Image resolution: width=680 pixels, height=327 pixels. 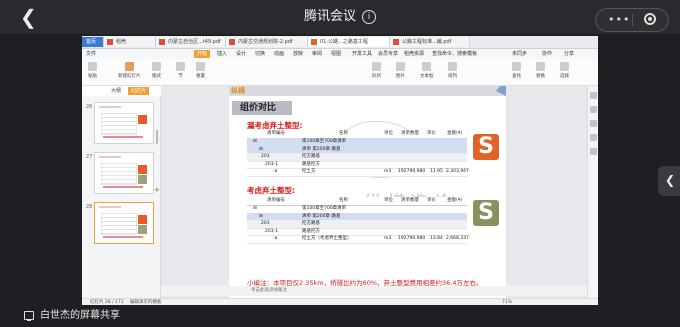 What do you see at coordinates (519, 54) in the screenshot?
I see `sync-status: 未同步` at bounding box center [519, 54].